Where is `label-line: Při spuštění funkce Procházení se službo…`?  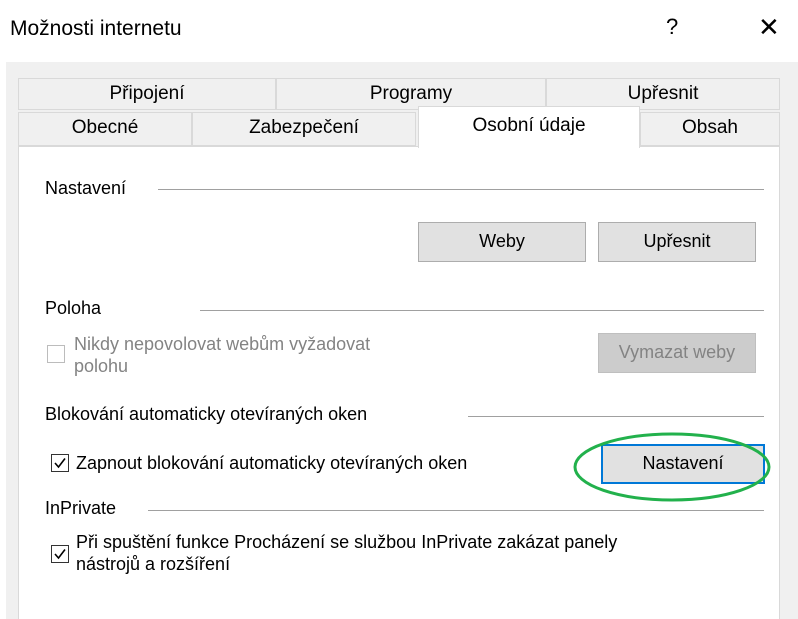 label-line: Při spuštění funkce Procházení se službo… is located at coordinates (347, 542).